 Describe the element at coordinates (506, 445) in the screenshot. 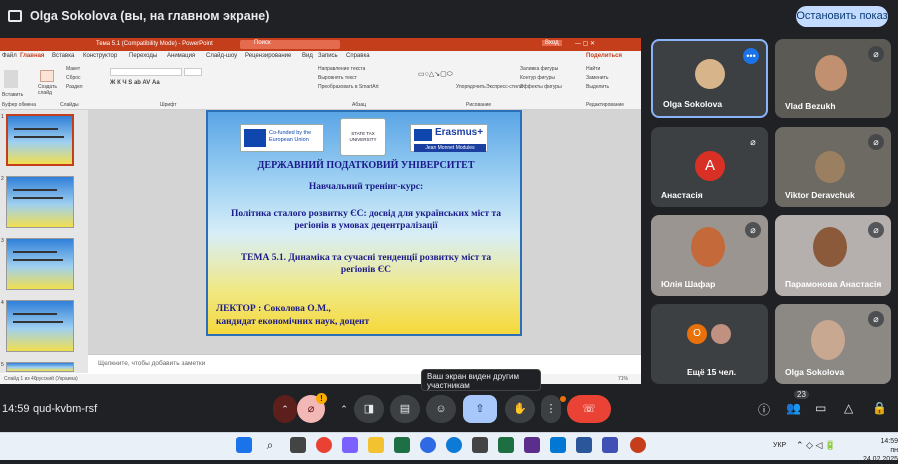

I see `excel-icon` at that location.